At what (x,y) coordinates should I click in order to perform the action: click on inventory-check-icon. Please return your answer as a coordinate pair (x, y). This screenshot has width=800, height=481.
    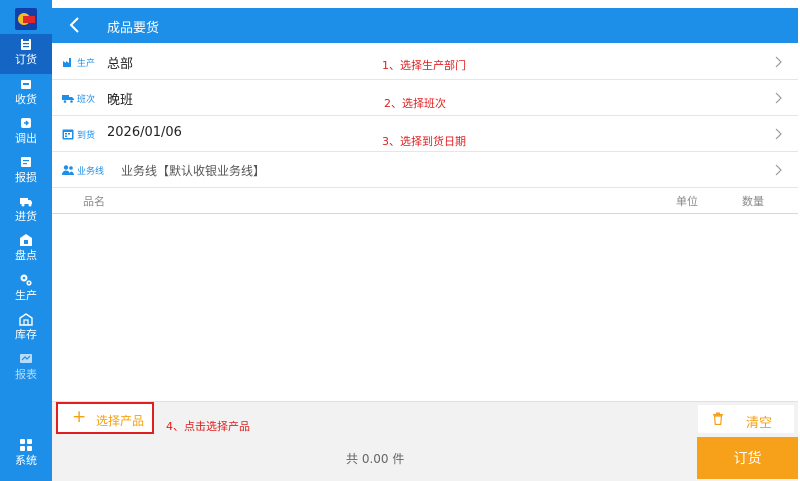
    Looking at the image, I should click on (26, 240).